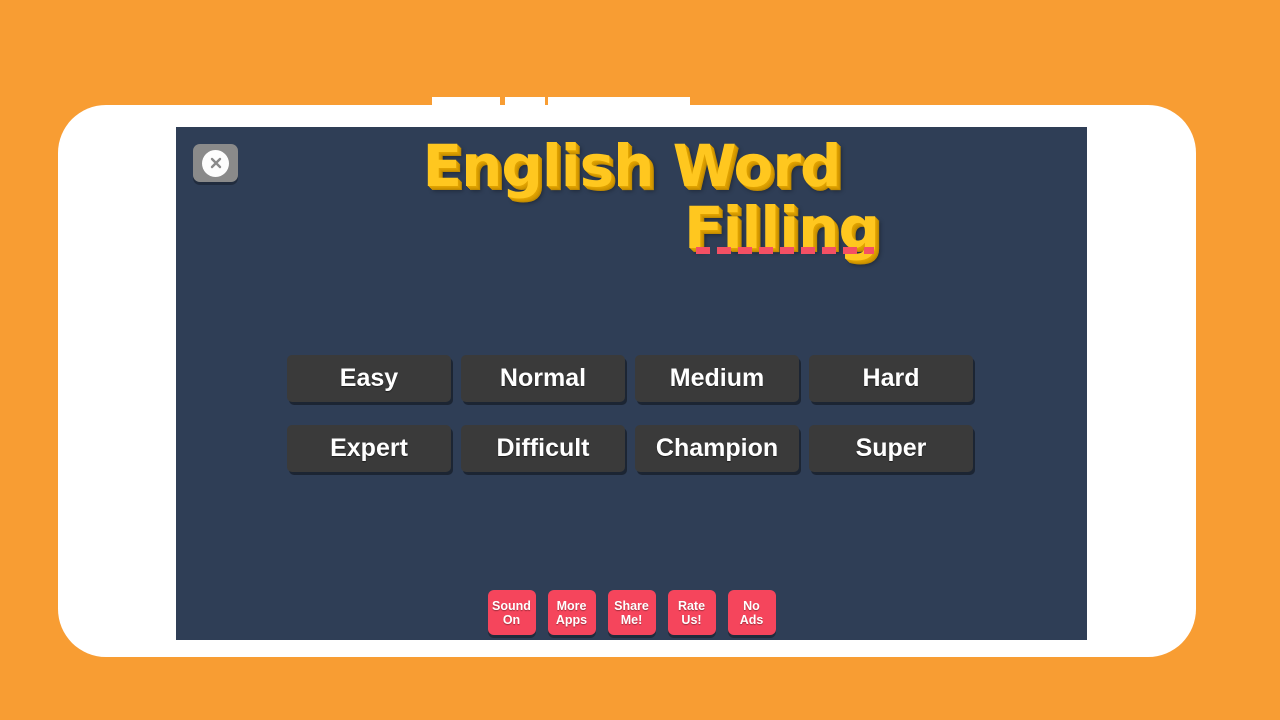 The height and width of the screenshot is (720, 1280). I want to click on title-line-primary: English Word, so click(631, 166).